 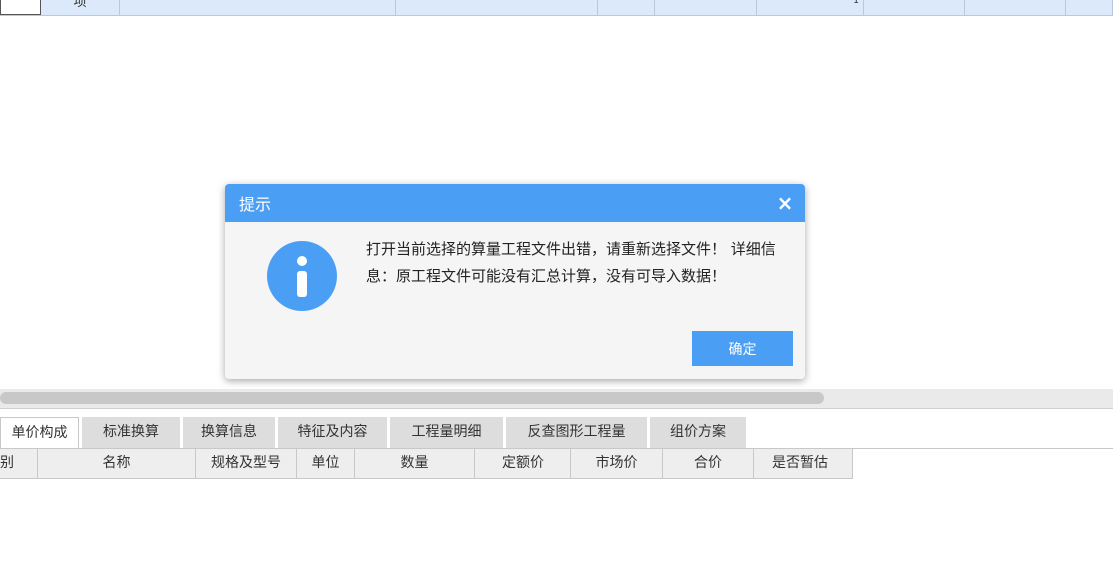 I want to click on table-row-top: 项 1, so click(x=556, y=8).